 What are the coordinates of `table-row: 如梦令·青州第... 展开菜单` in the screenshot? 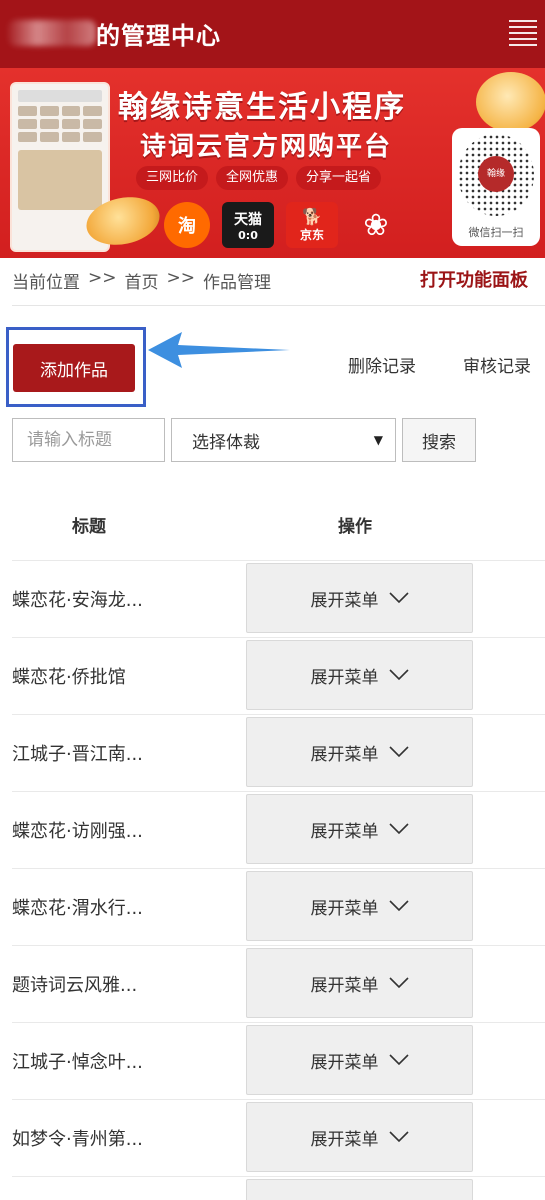 It's located at (278, 1137).